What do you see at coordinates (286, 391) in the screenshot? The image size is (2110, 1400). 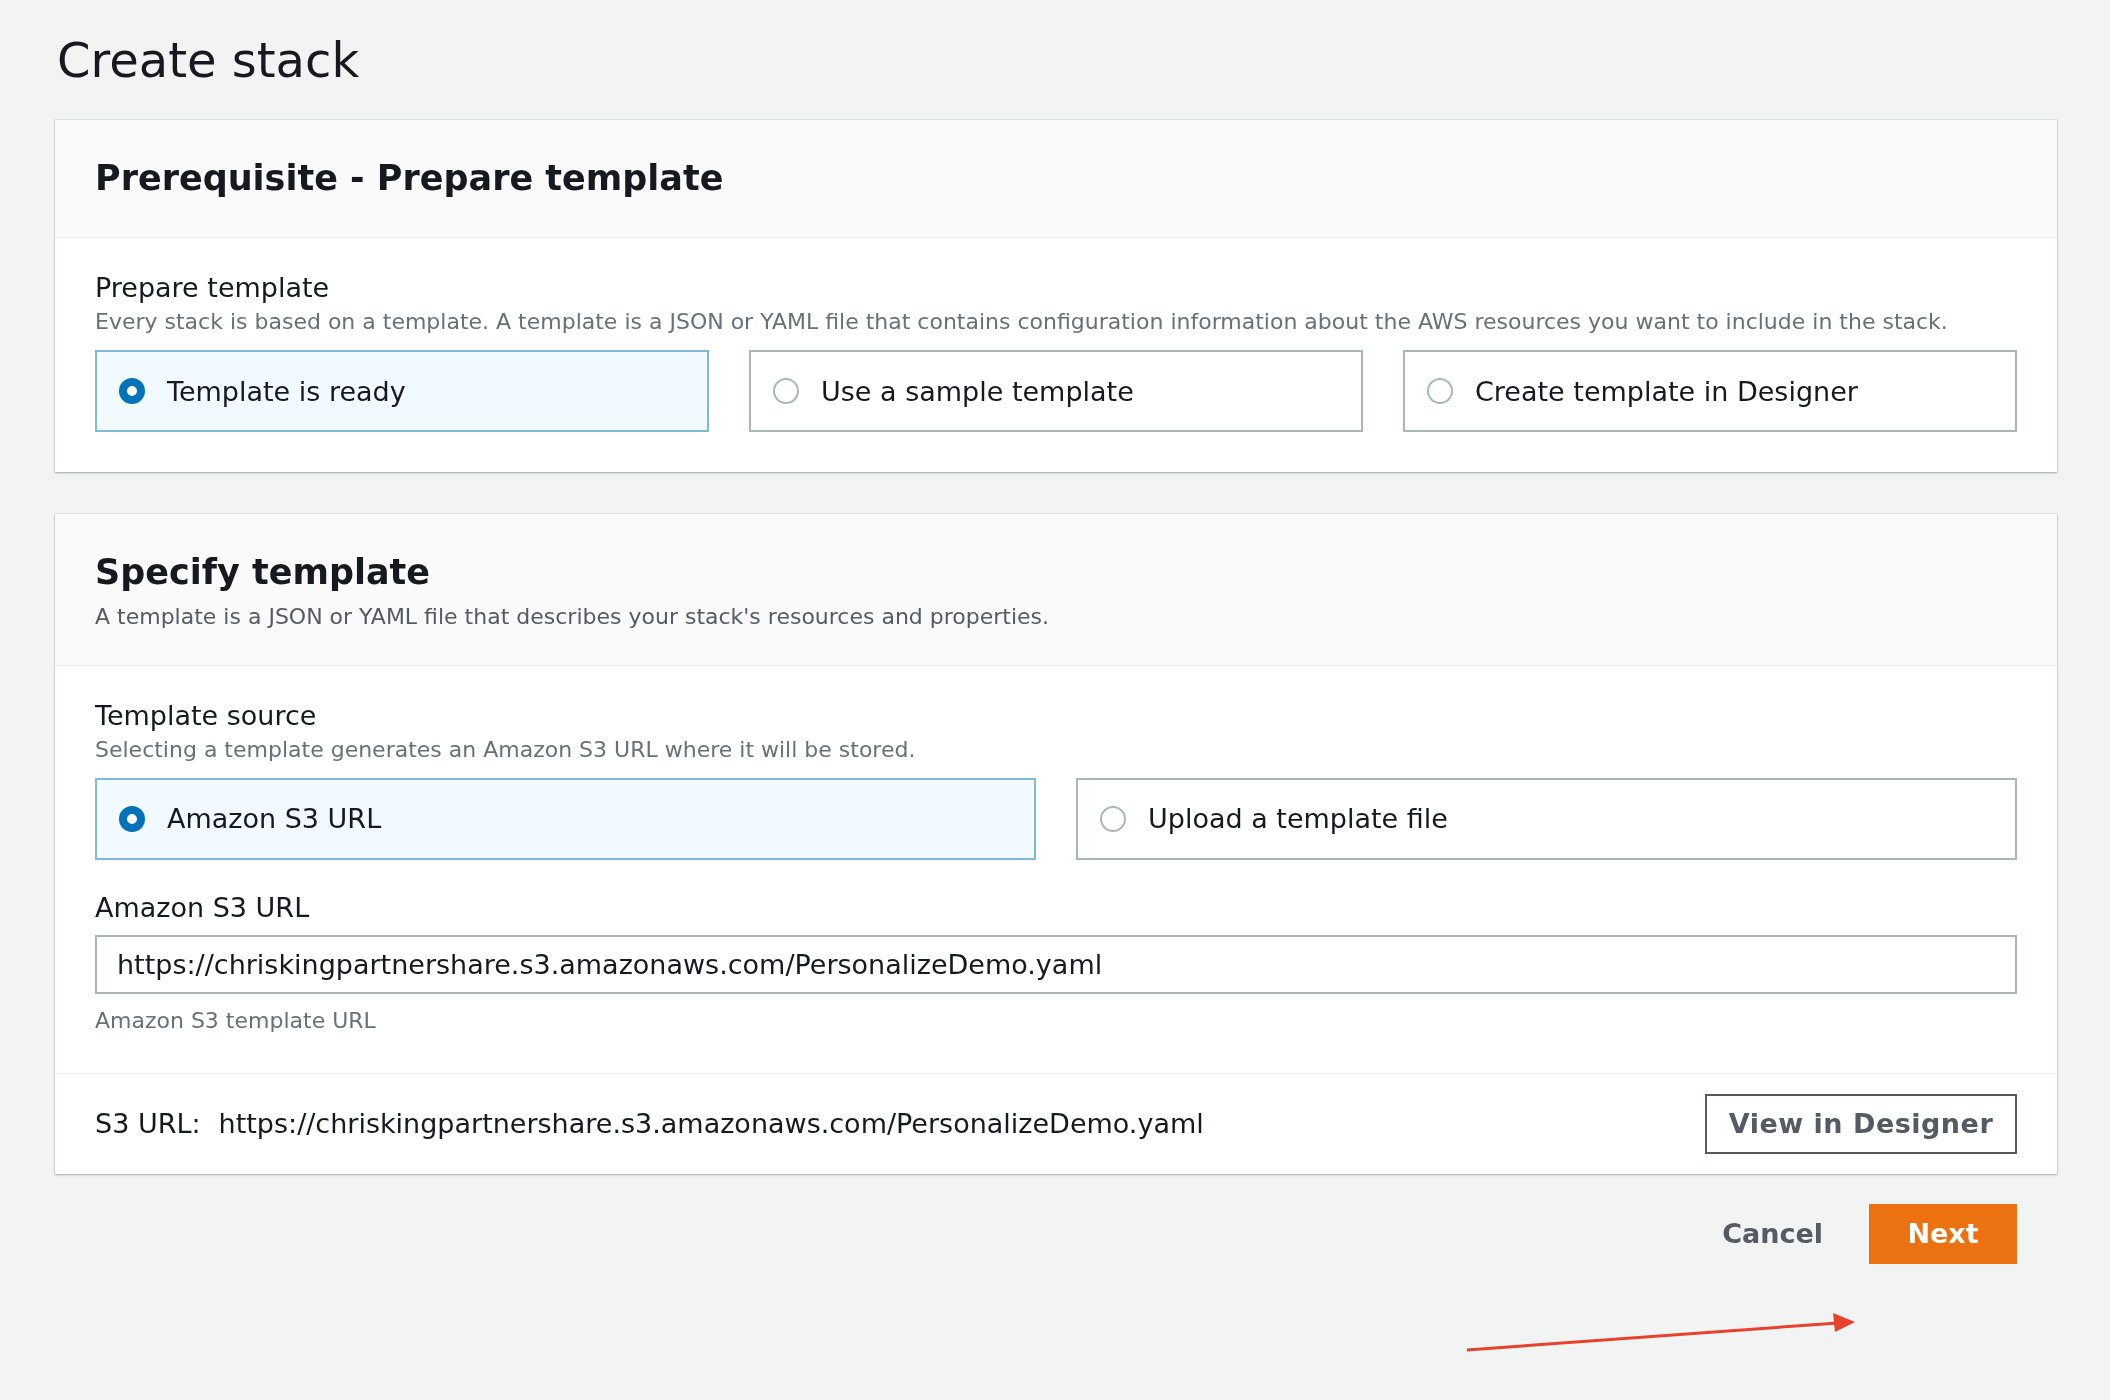 I see `radio-label: Template is ready` at bounding box center [286, 391].